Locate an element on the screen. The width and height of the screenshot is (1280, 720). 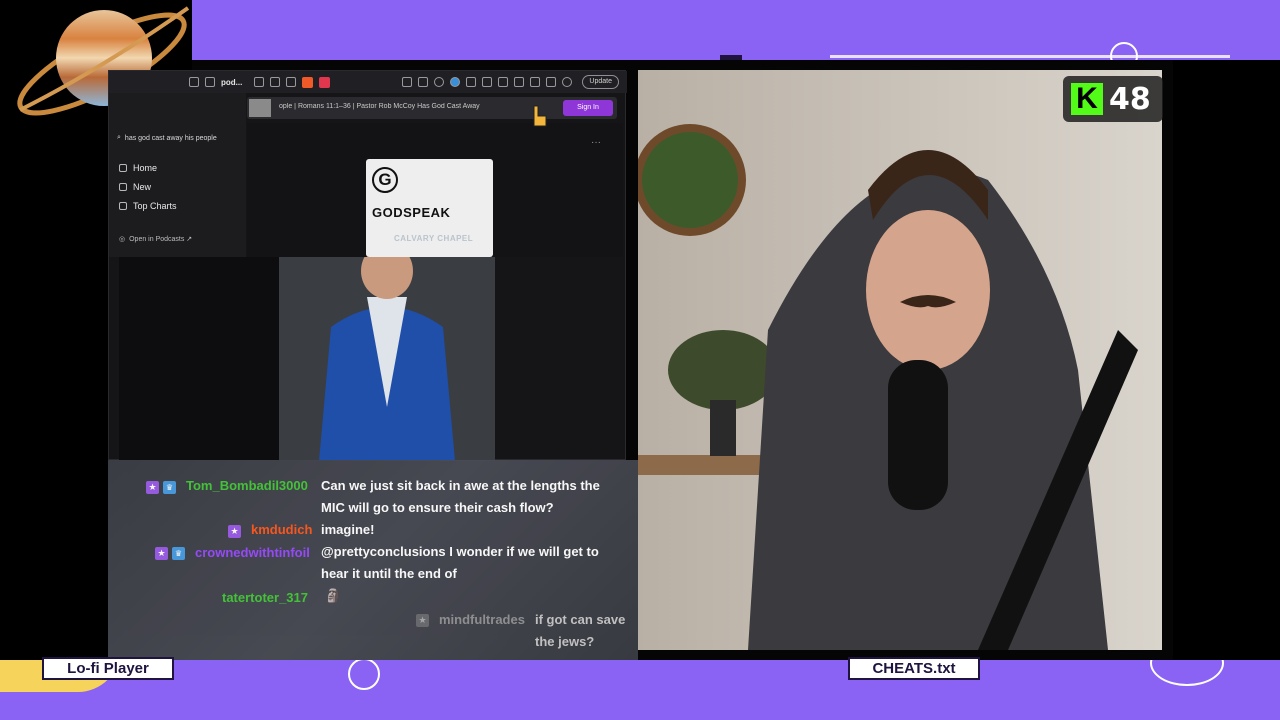
sidebar-item-top-charts: Top Charts is located at coordinates (148, 206).